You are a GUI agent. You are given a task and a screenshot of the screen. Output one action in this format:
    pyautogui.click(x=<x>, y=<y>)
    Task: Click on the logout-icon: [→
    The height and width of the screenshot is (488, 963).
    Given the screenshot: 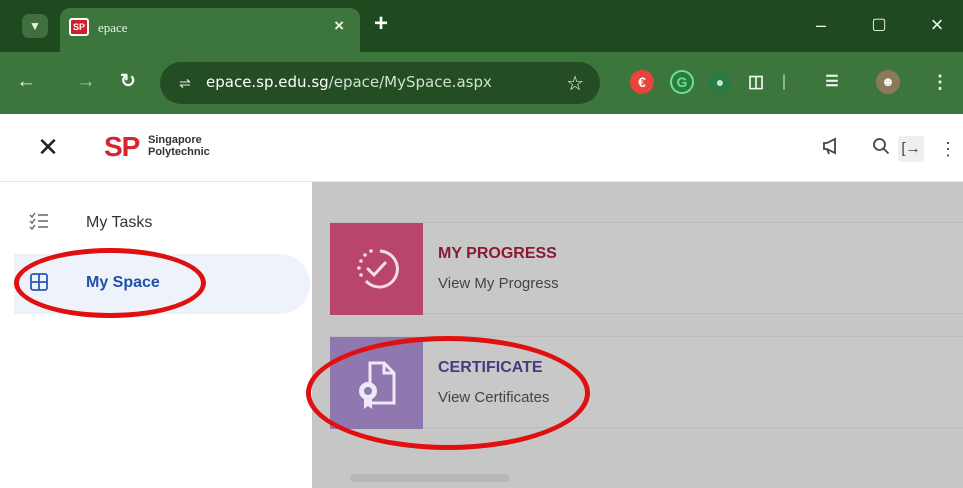 What is the action you would take?
    pyautogui.click(x=911, y=149)
    